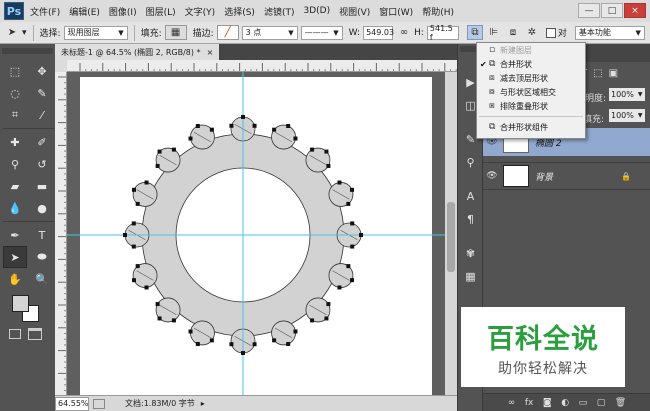 Image resolution: width=650 pixels, height=411 pixels. I want to click on swatches-icon: ▦, so click(470, 276).